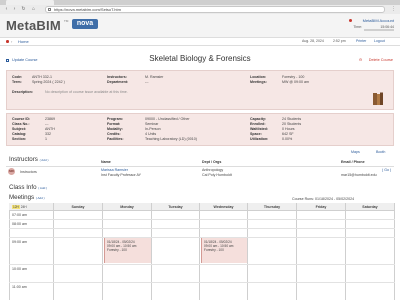  I want to click on location-value: Forestry - 100, so click(293, 77).